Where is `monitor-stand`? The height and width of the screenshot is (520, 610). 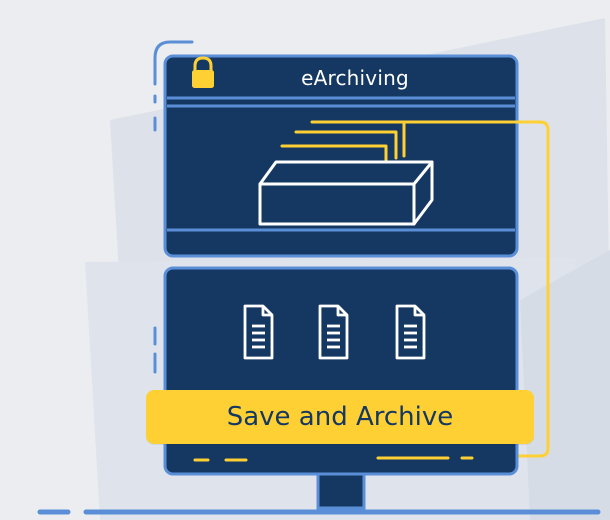
monitor-stand is located at coordinates (341, 491).